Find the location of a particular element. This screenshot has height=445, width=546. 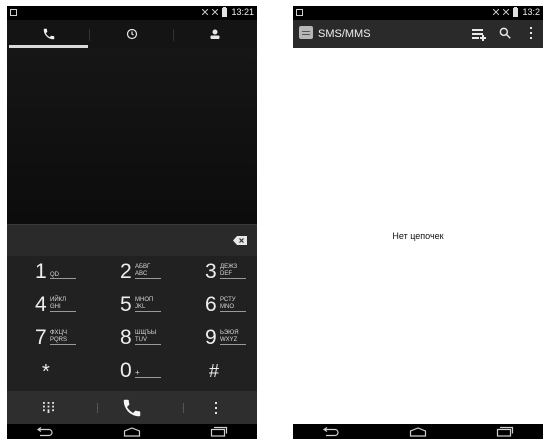

key-1: 1 QD is located at coordinates (48, 272).